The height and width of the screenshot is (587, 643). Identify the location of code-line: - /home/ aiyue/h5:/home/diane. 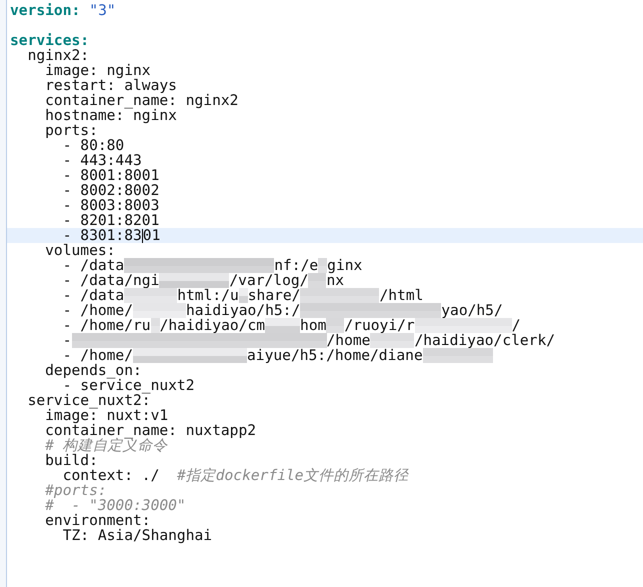
(325, 355).